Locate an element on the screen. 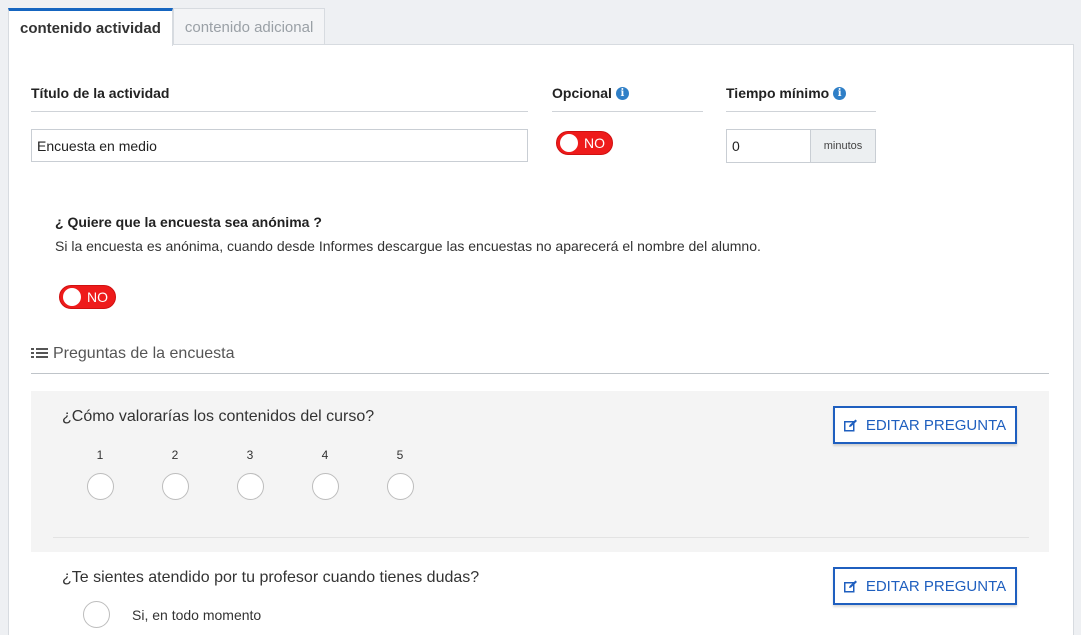 The height and width of the screenshot is (635, 1081). section-divider is located at coordinates (540, 373).